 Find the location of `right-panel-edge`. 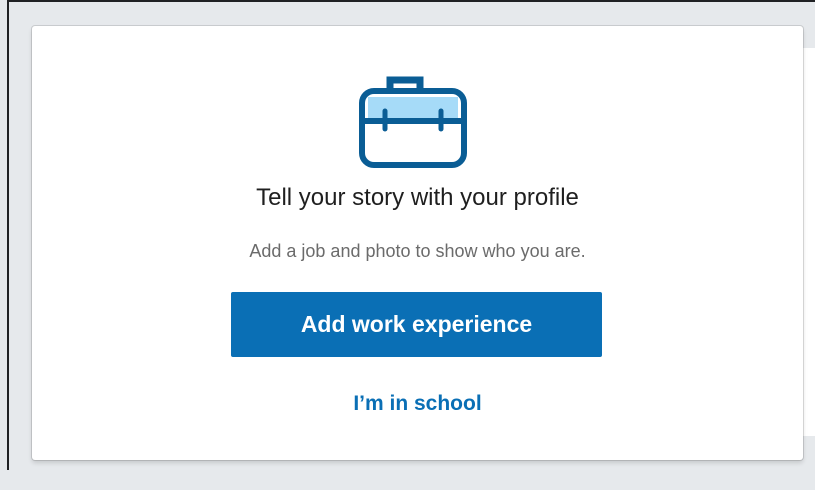

right-panel-edge is located at coordinates (809, 242).